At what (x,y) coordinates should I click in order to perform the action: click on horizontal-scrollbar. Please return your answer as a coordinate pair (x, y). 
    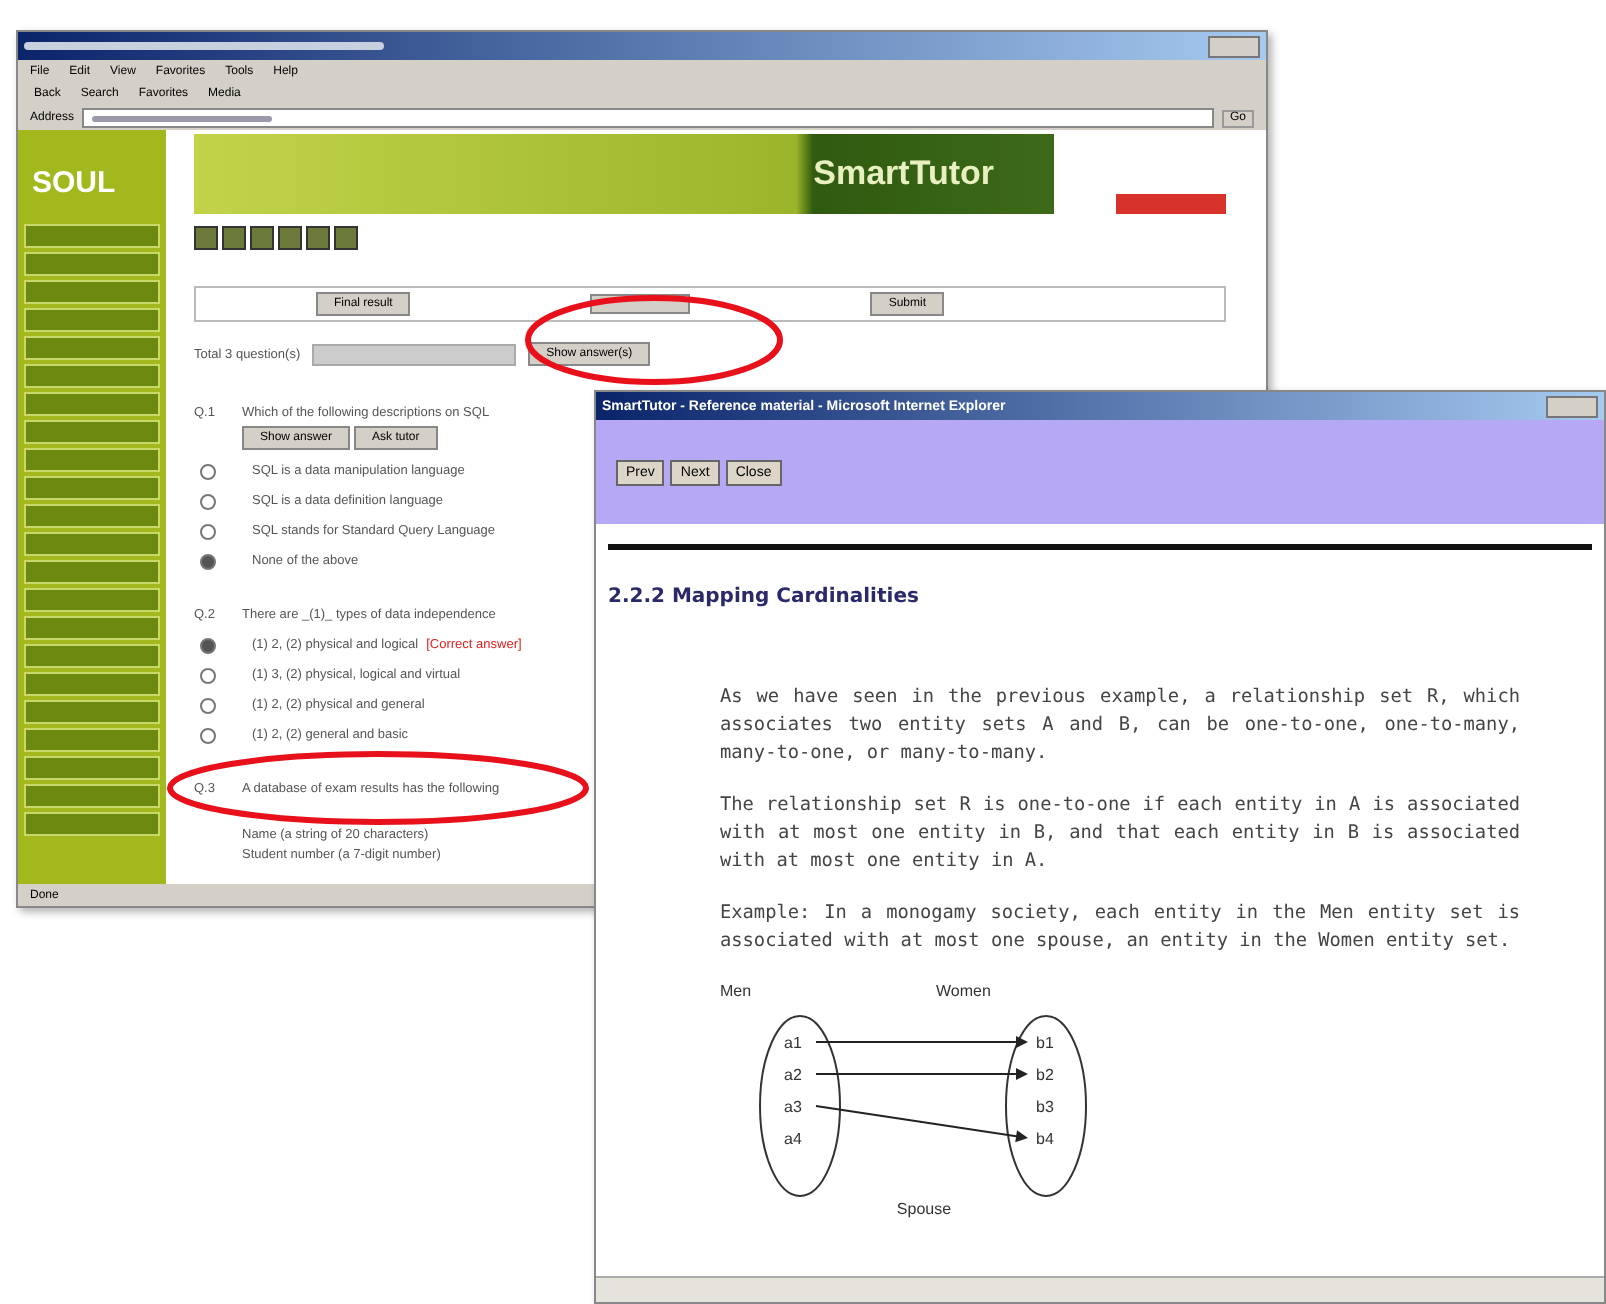
    Looking at the image, I should click on (1100, 1289).